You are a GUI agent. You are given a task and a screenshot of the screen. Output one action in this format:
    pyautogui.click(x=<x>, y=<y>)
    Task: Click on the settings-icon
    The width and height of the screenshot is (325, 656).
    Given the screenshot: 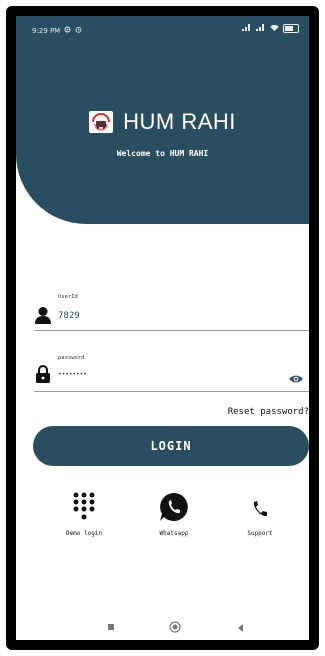 What is the action you would take?
    pyautogui.click(x=67, y=30)
    